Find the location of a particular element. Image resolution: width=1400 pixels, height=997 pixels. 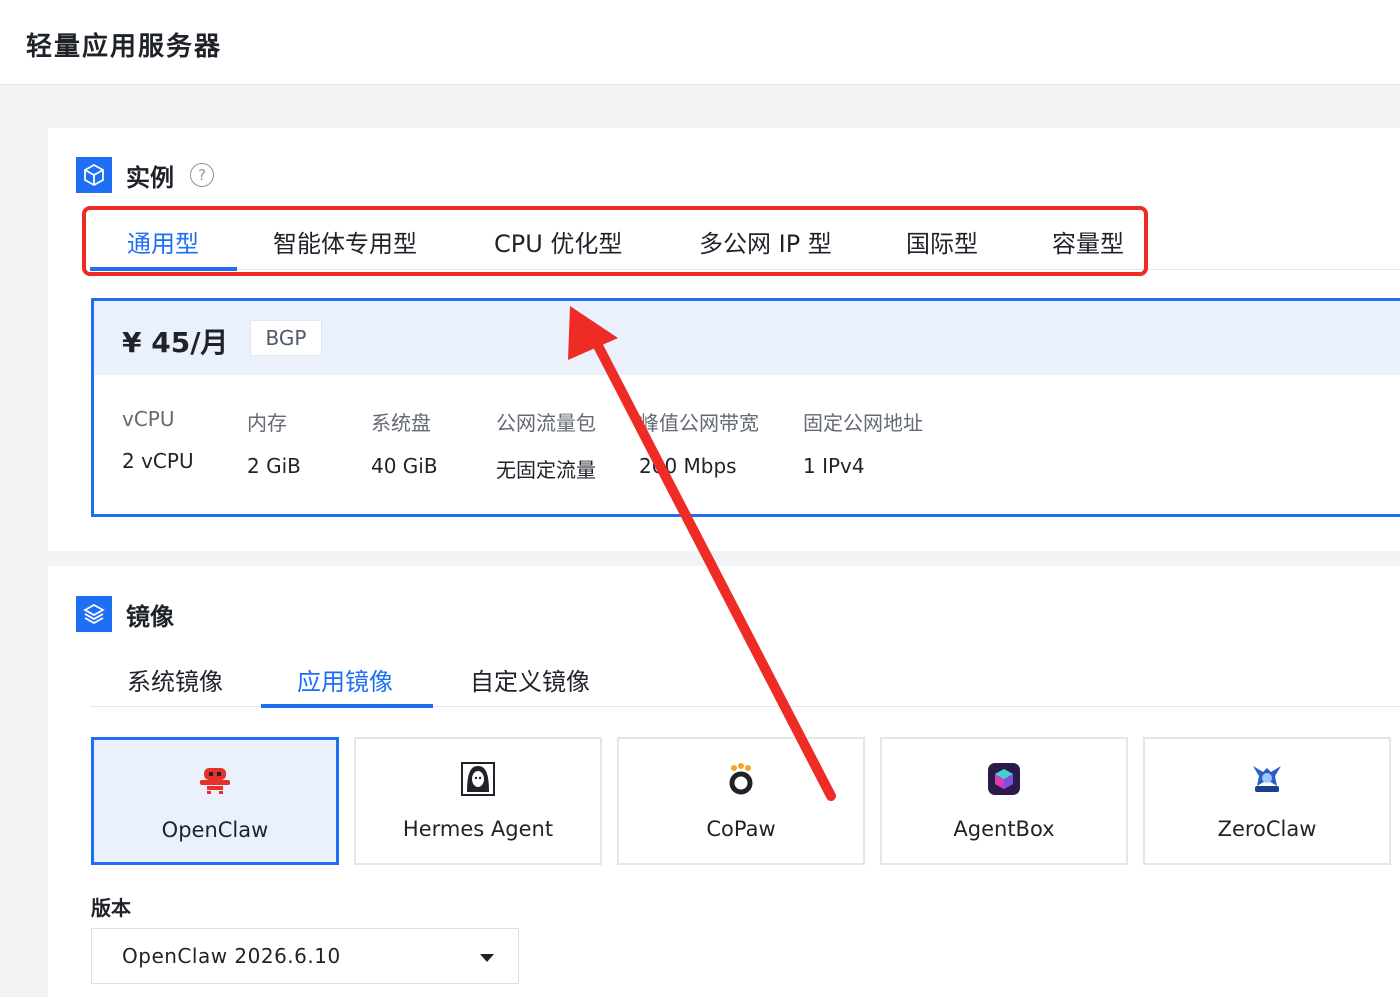

app-name: CoPaw is located at coordinates (741, 829).